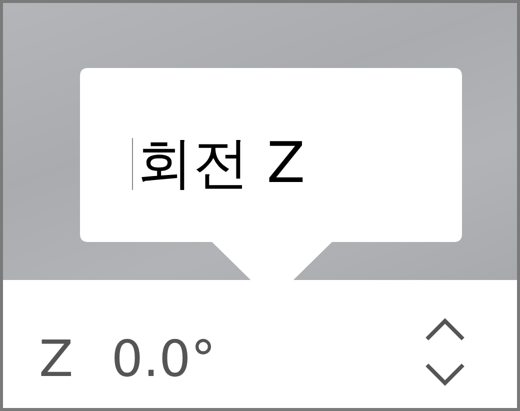  Describe the element at coordinates (56, 358) in the screenshot. I see `axis-label: Z` at that location.